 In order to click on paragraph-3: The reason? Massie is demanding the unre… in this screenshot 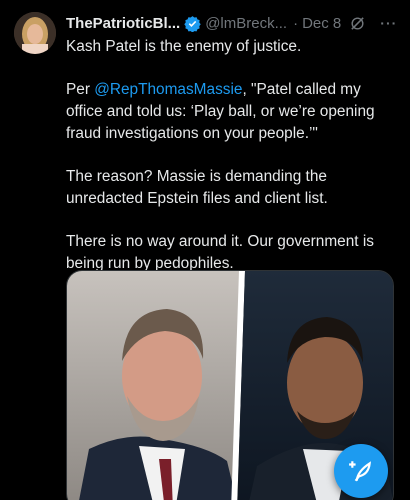, I will do `click(197, 187)`.